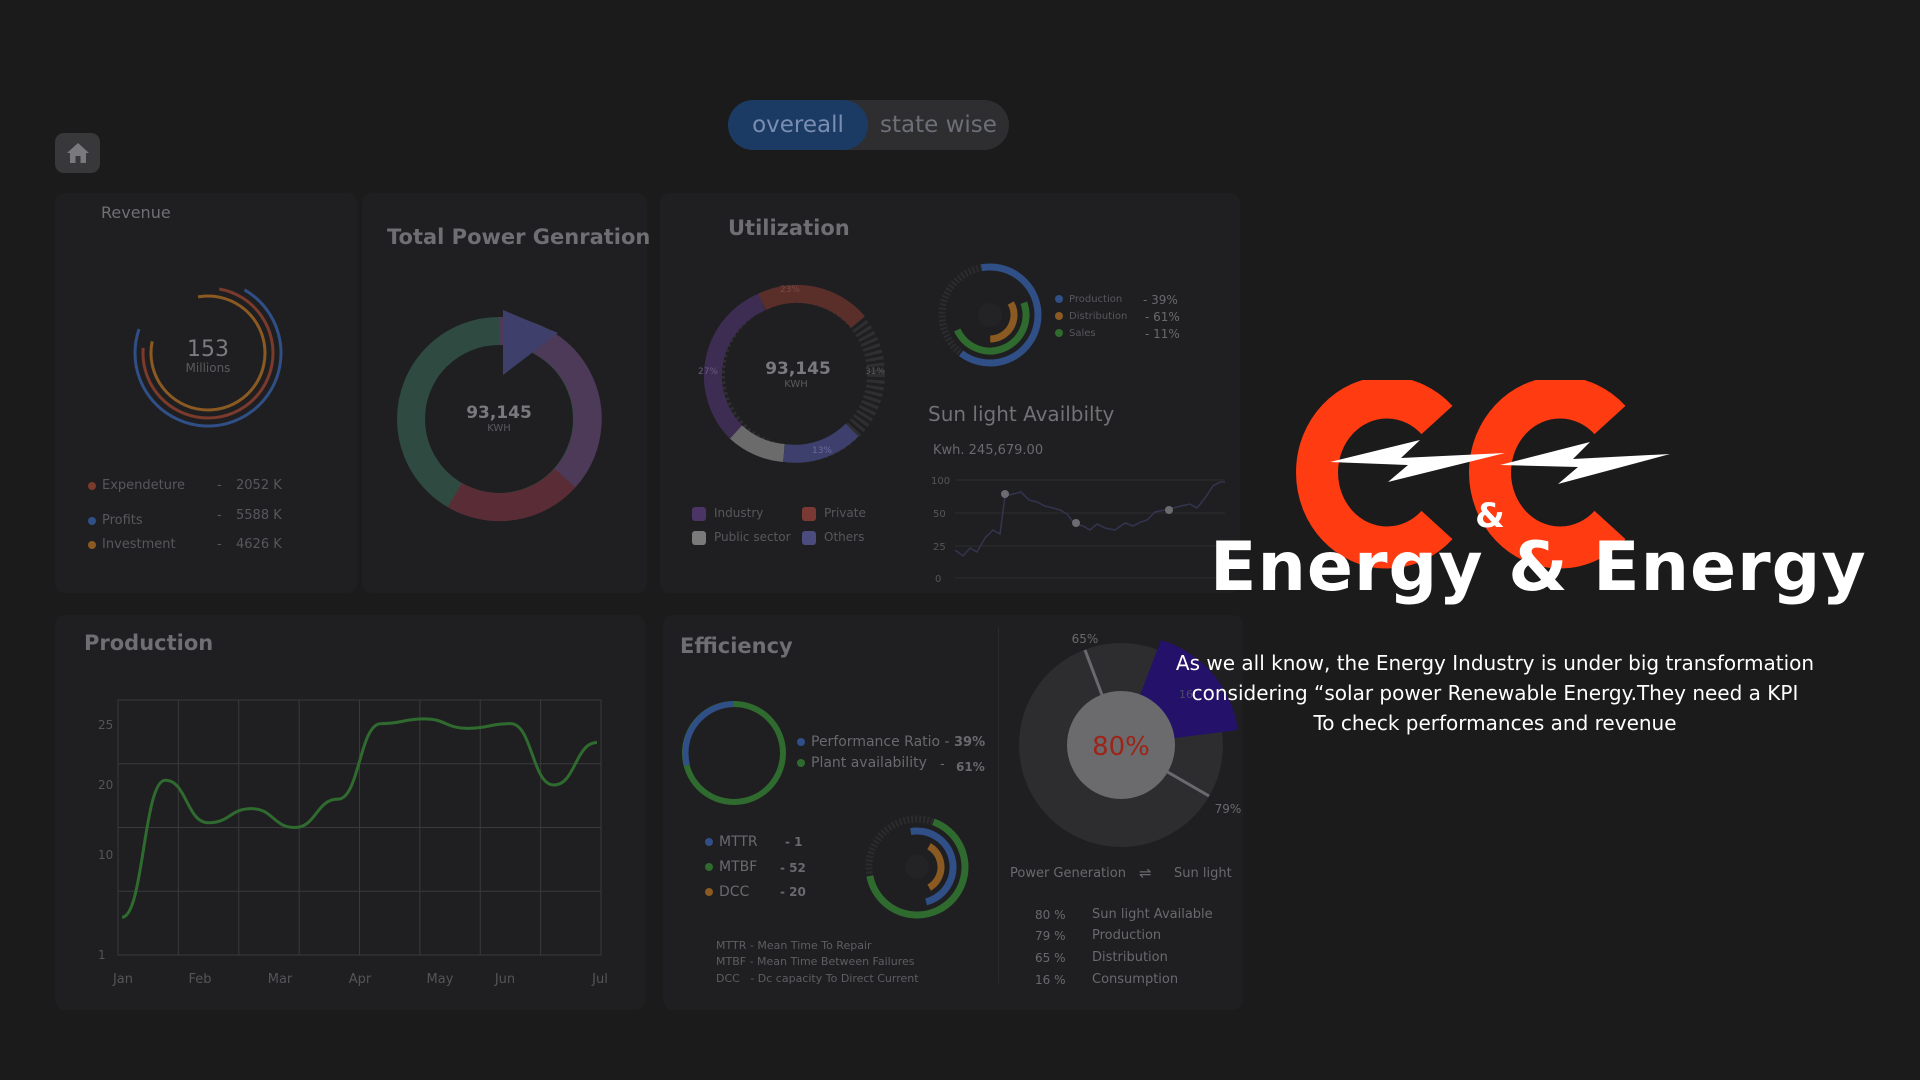  Describe the element at coordinates (1050, 980) in the screenshot. I see `ps-row-4-pct: 16 %` at that location.